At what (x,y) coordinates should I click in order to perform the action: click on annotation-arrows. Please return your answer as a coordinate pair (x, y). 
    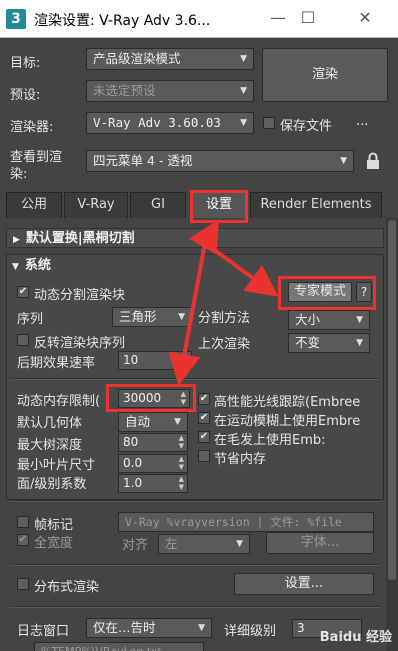
    Looking at the image, I should click on (223, 302).